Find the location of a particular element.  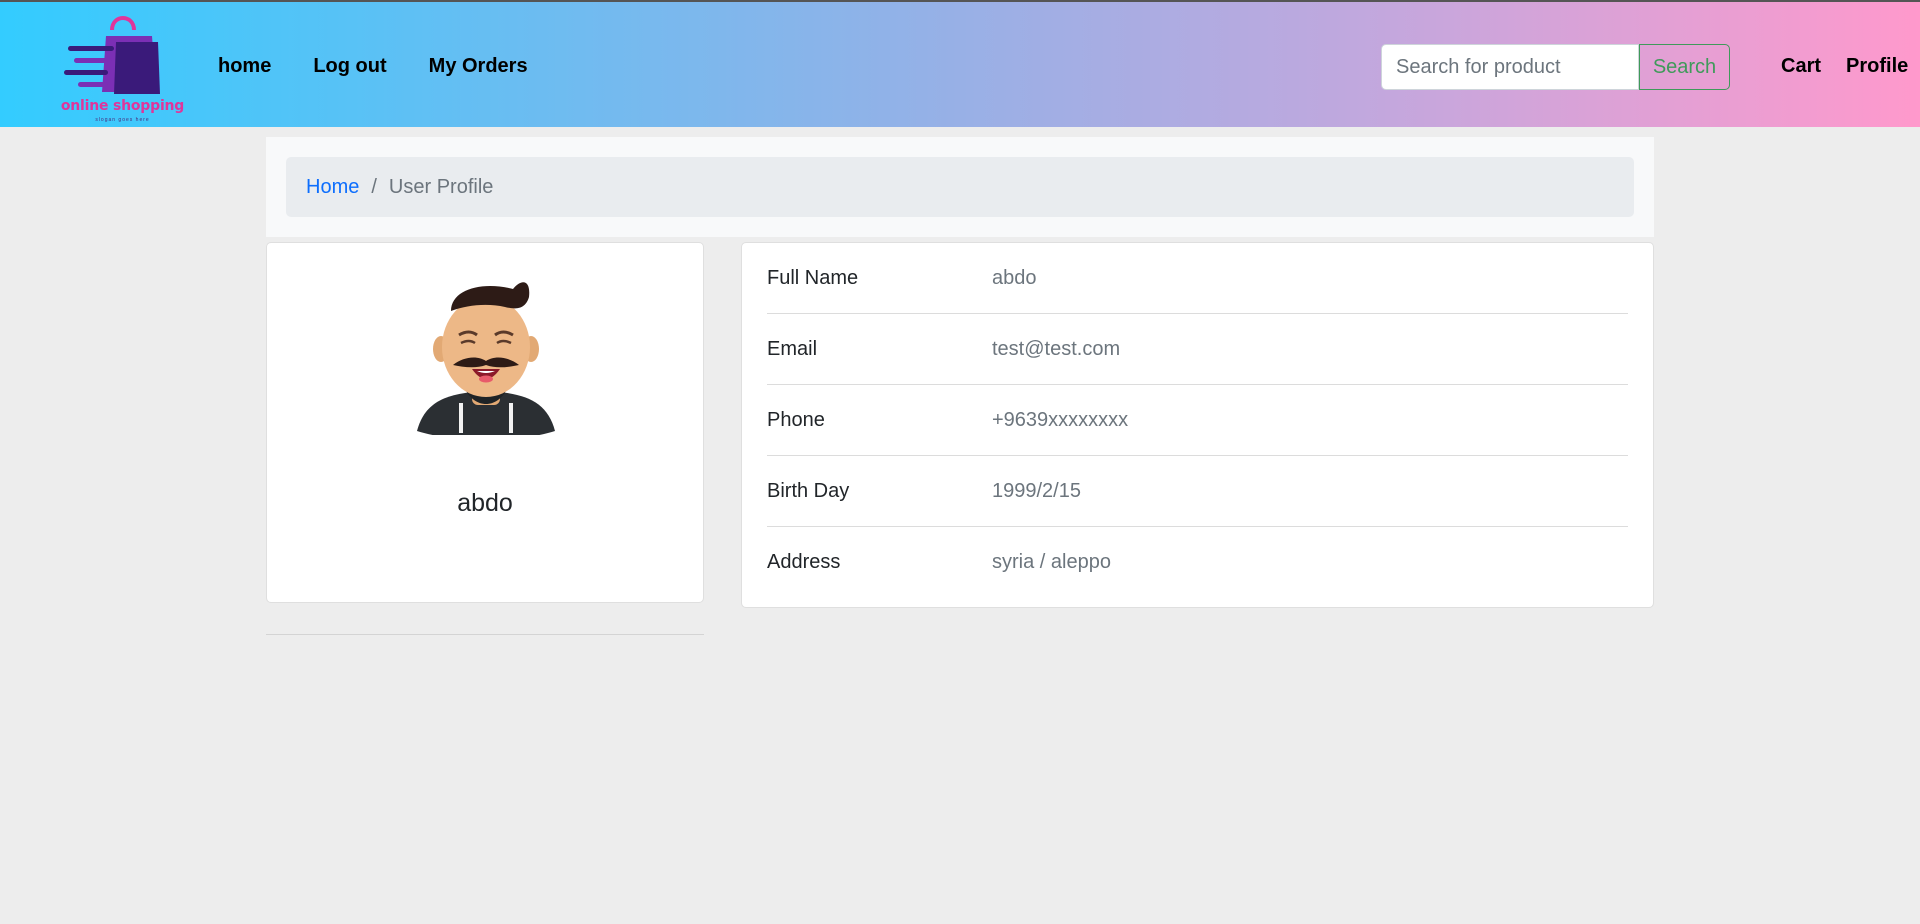

logo-text: online shopping is located at coordinates (122, 106).